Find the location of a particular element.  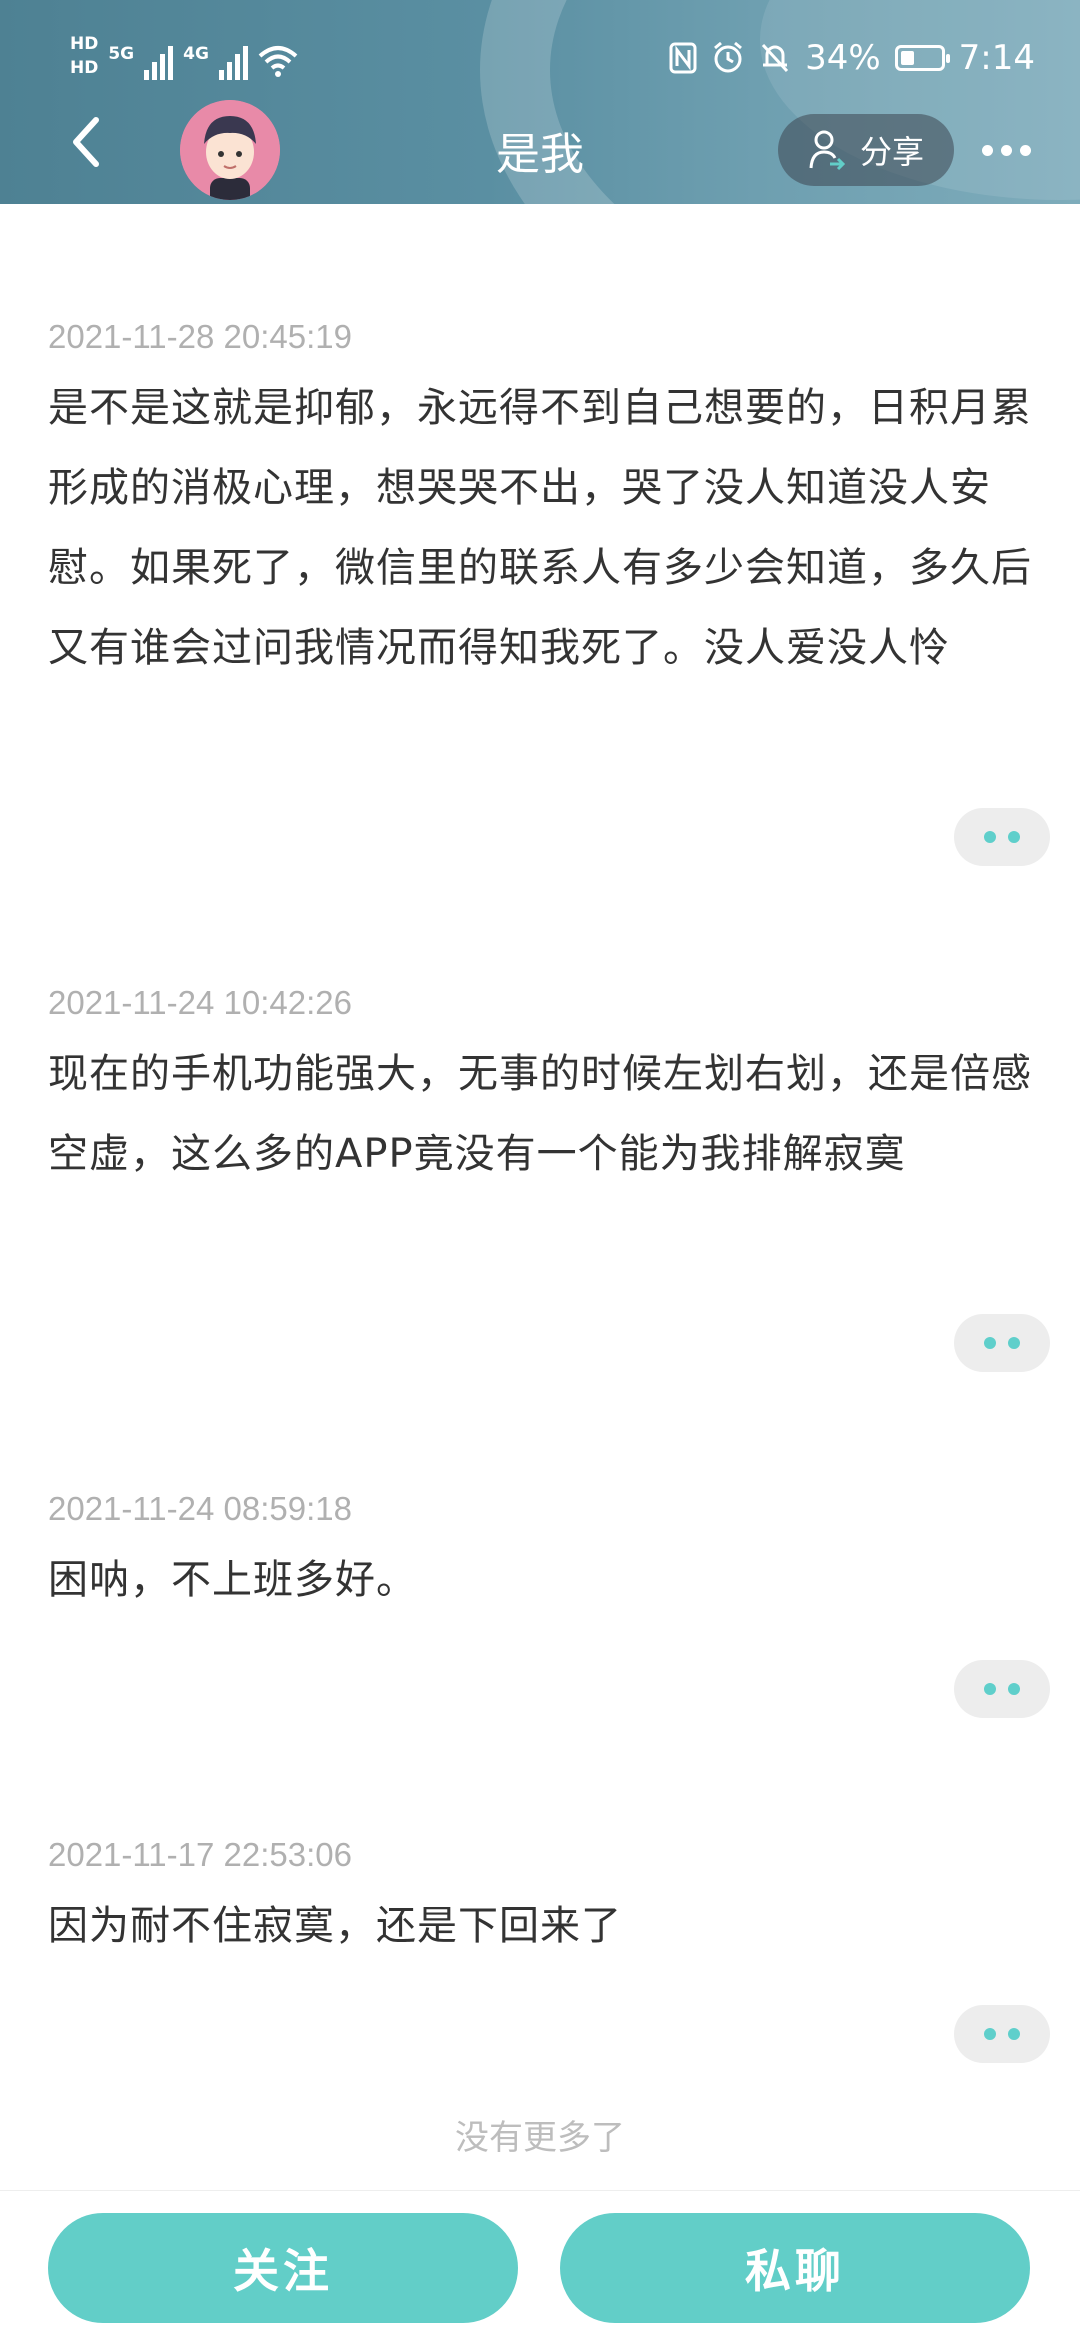

header: HD HD 5G 4G 34% 7:14 是我 分享 is located at coordinates (540, 102).